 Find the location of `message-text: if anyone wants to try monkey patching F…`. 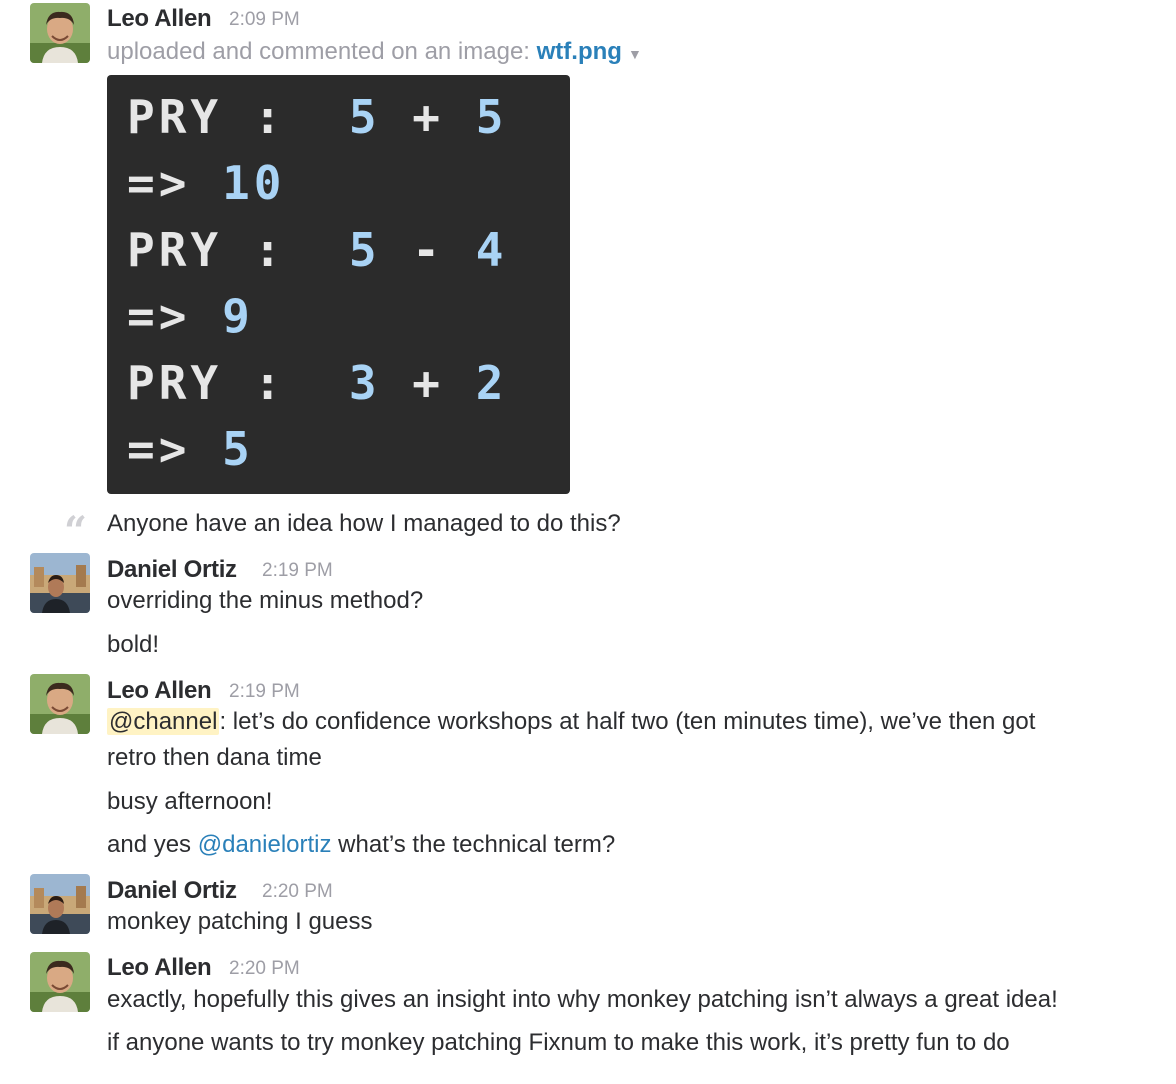

message-text: if anyone wants to try monkey patching F… is located at coordinates (558, 1042).